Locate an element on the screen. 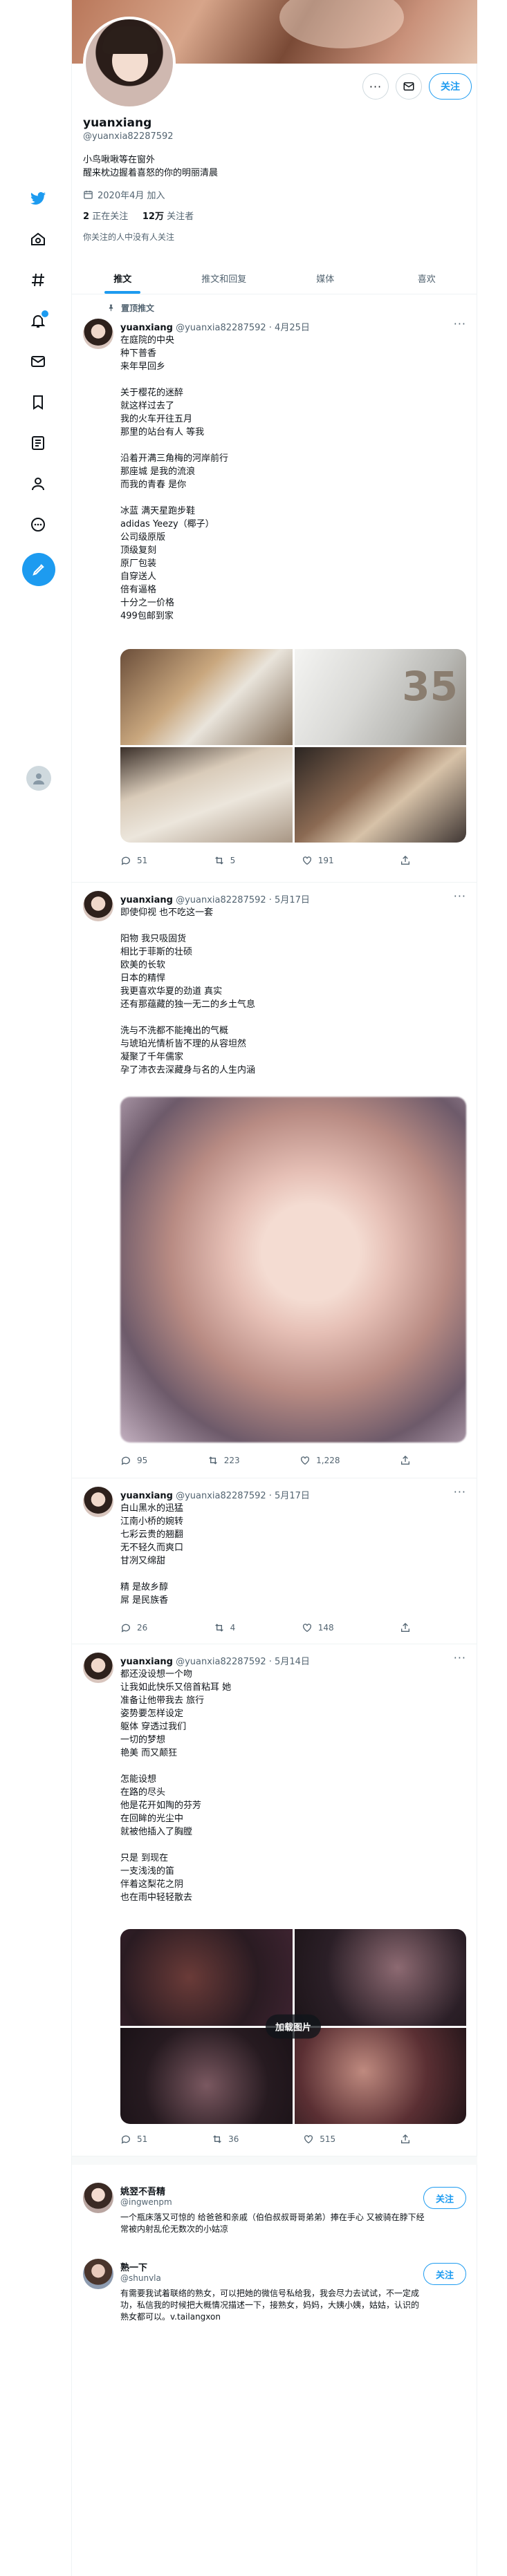 This screenshot has height=2576, width=507. like-button: 1,228 is located at coordinates (319, 1460).